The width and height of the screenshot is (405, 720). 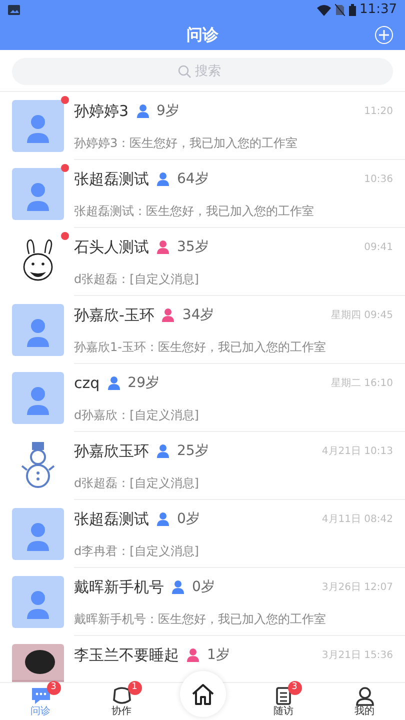 I want to click on wifi-icon, so click(x=323, y=10).